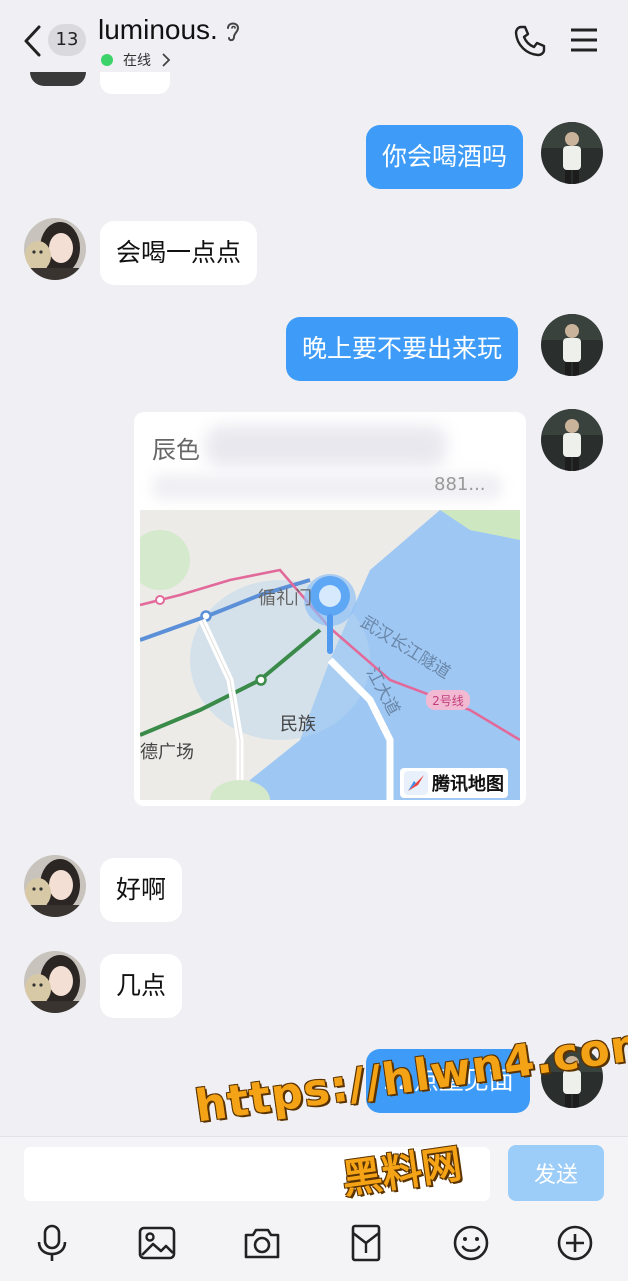 This screenshot has height=1281, width=628. What do you see at coordinates (262, 1243) in the screenshot?
I see `camera-icon` at bounding box center [262, 1243].